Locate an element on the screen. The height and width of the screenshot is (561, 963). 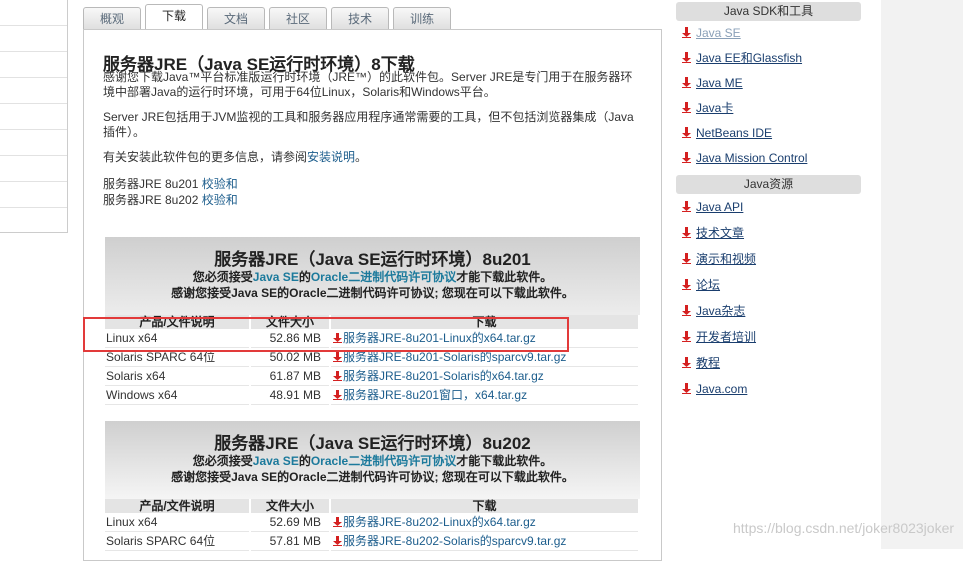
sidebar-link: Java SE is located at coordinates (718, 33).